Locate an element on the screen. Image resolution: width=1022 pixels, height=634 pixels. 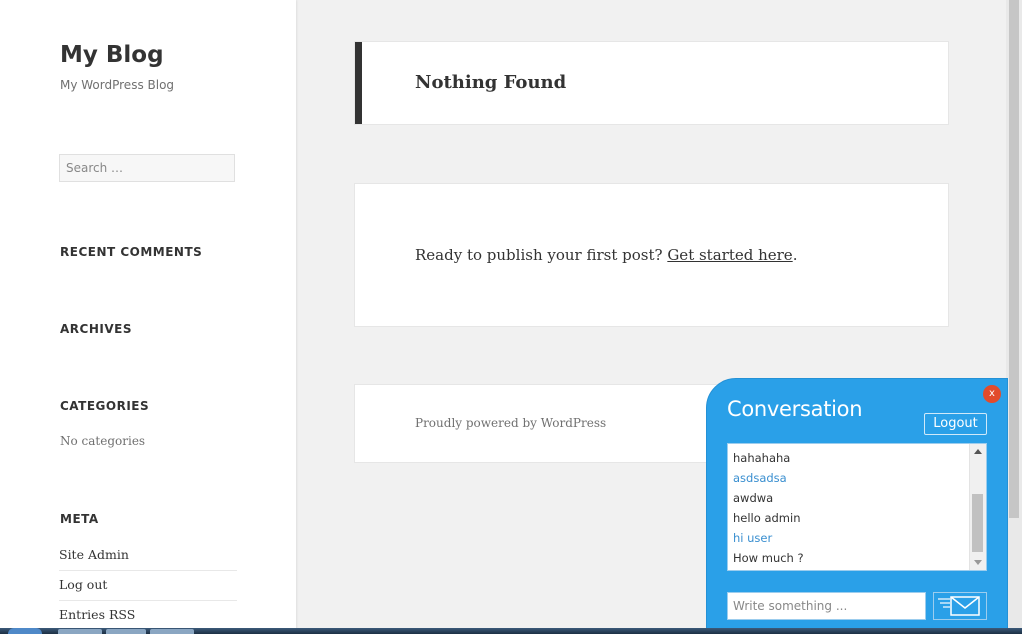
accent-bar is located at coordinates (358, 83).